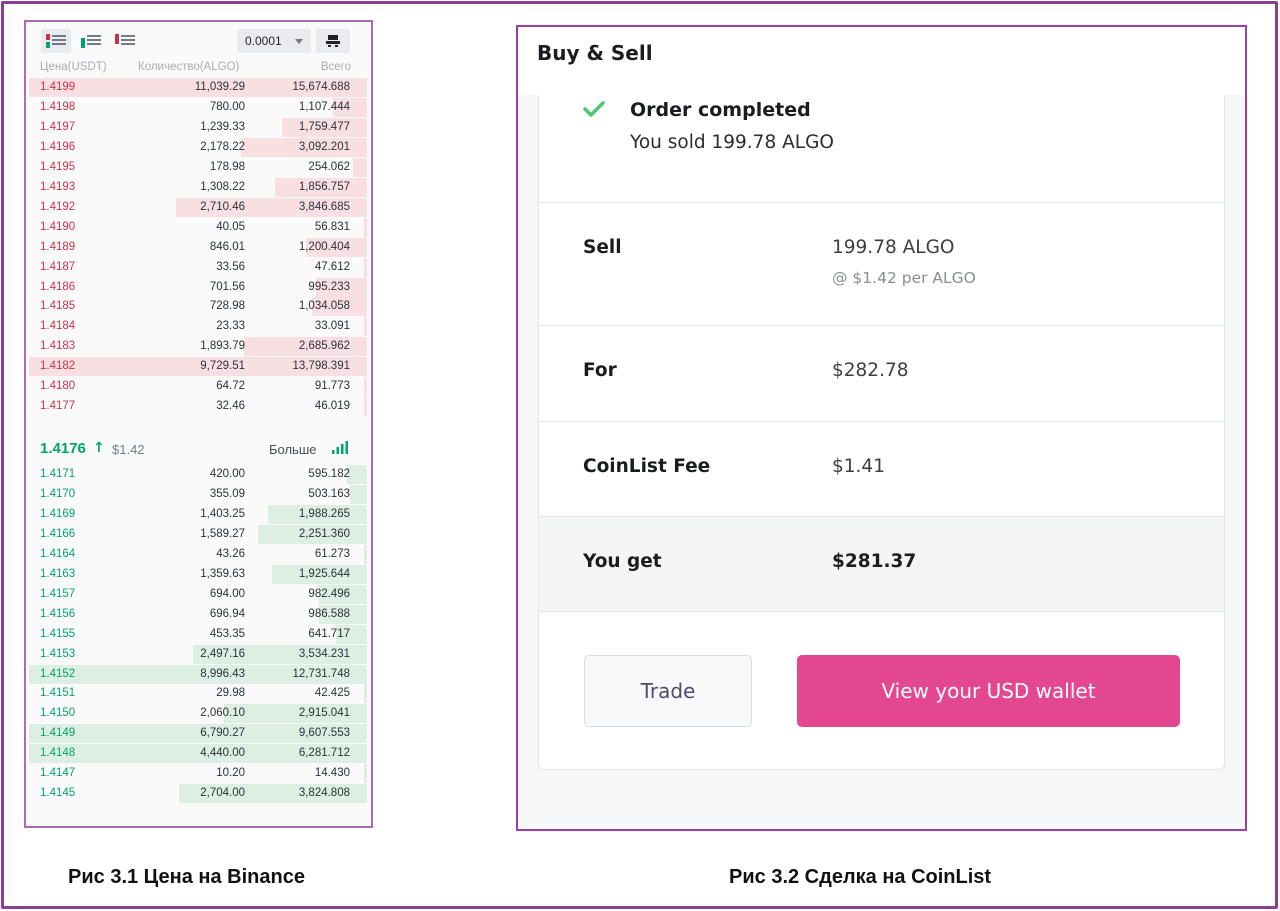 The image size is (1280, 911). What do you see at coordinates (340, 447) in the screenshot?
I see `signal-bars-icon` at bounding box center [340, 447].